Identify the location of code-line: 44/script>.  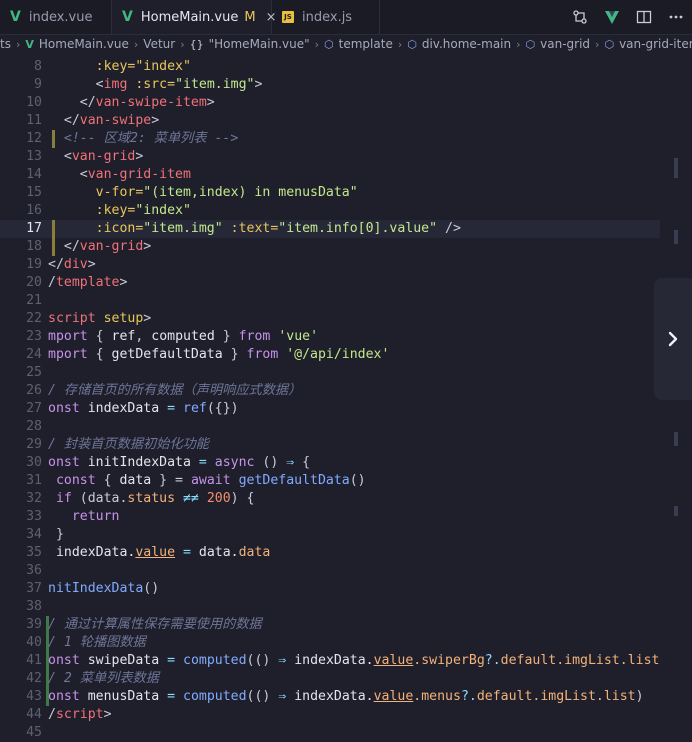
(330, 715).